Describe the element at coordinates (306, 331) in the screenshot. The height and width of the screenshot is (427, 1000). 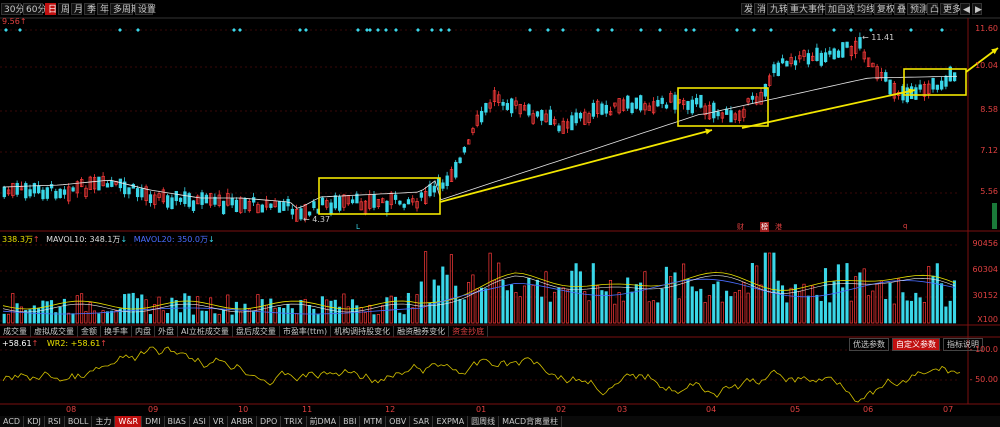
I see `indicator-tab-8: 市盈率(ttm)` at that location.